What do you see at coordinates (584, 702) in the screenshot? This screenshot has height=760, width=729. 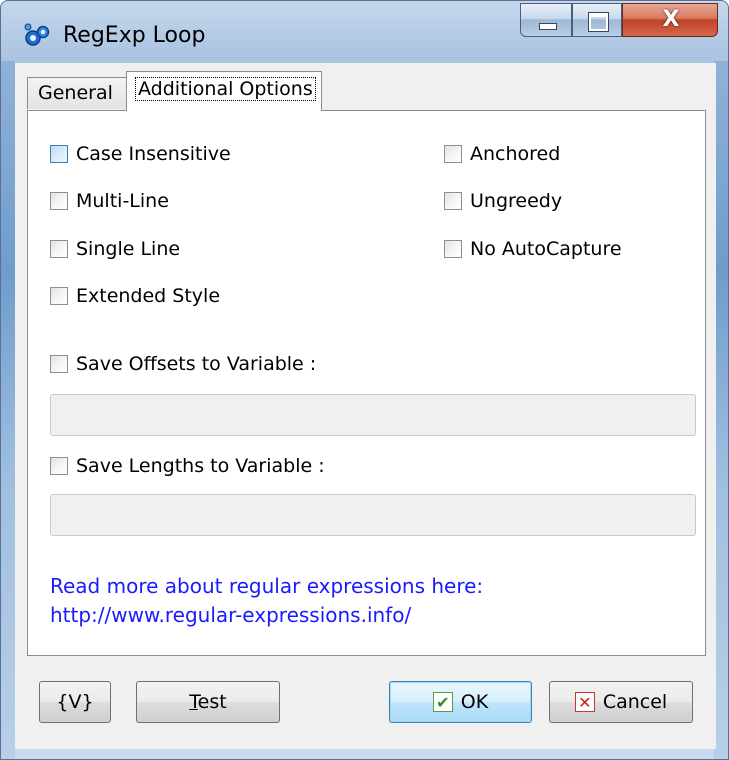 I see `x-icon: ✕` at bounding box center [584, 702].